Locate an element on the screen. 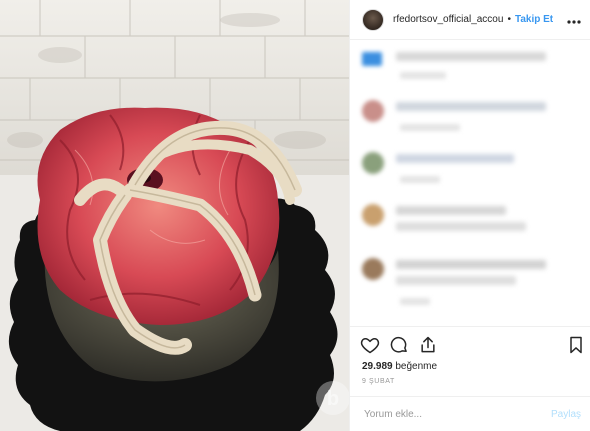  likes-number: 29.989 is located at coordinates (377, 366).